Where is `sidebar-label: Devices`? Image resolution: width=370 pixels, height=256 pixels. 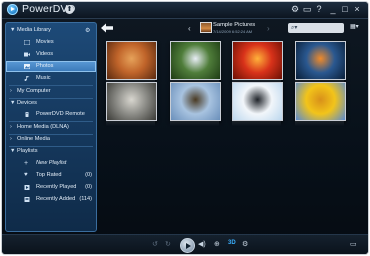
sidebar-label: Devices is located at coordinates (27, 103).